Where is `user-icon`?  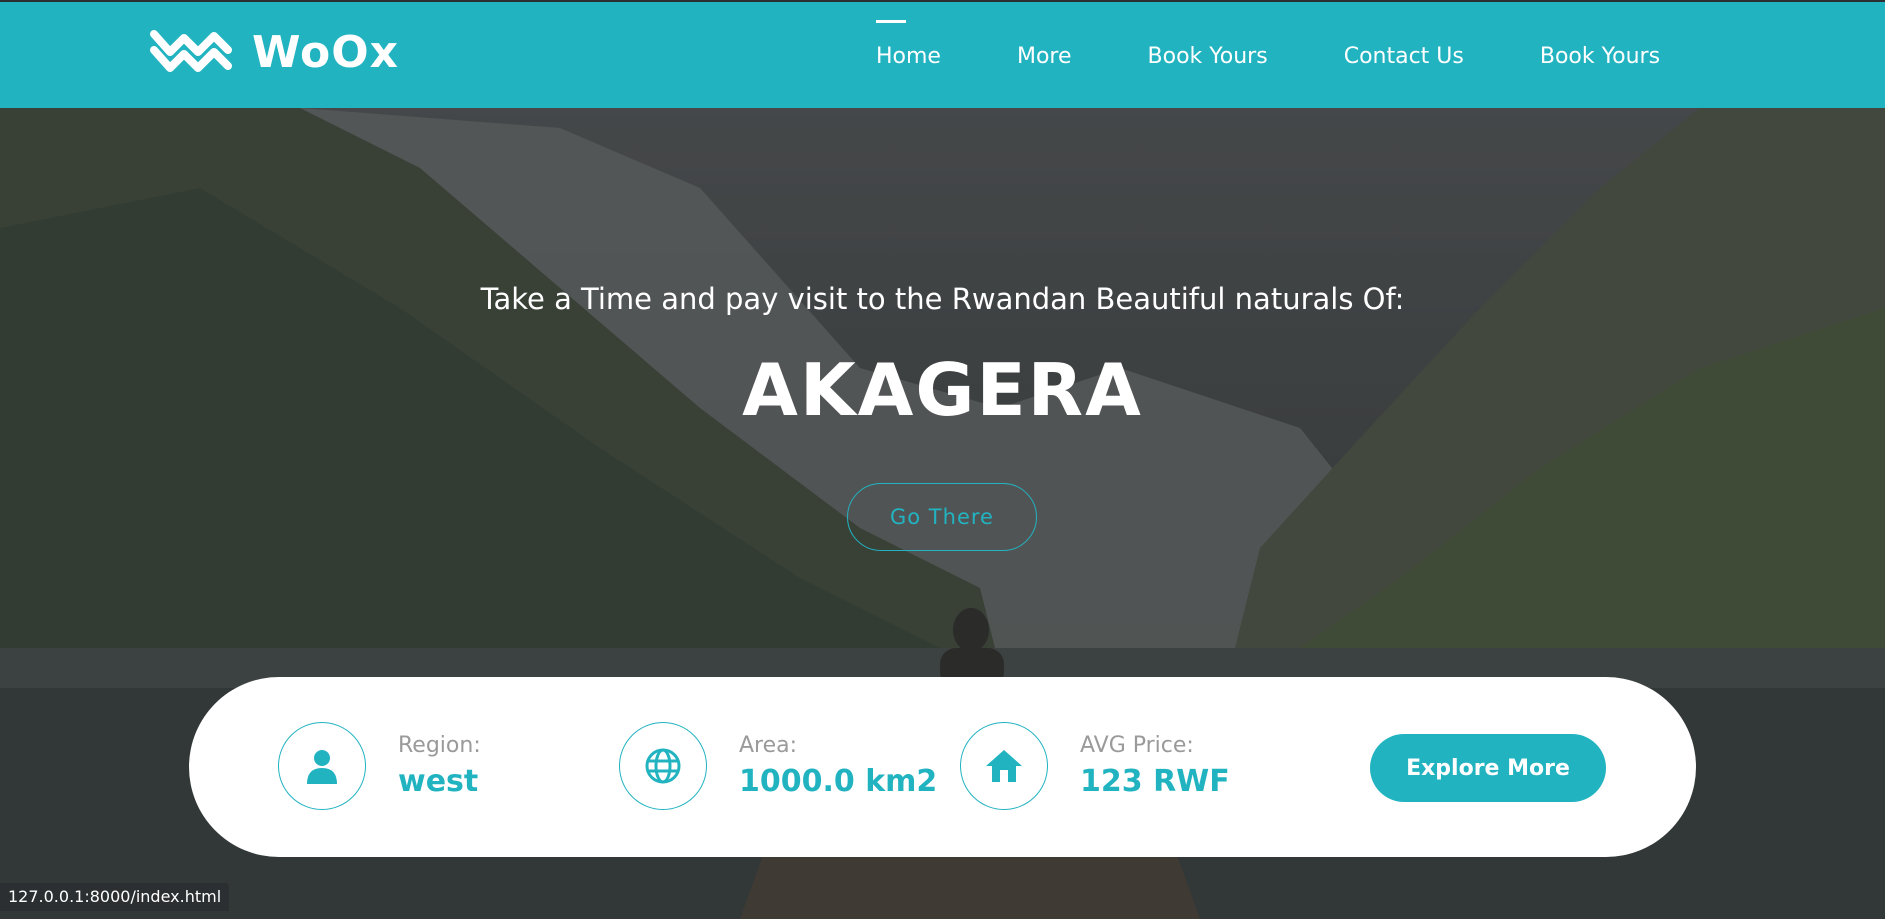
user-icon is located at coordinates (322, 767).